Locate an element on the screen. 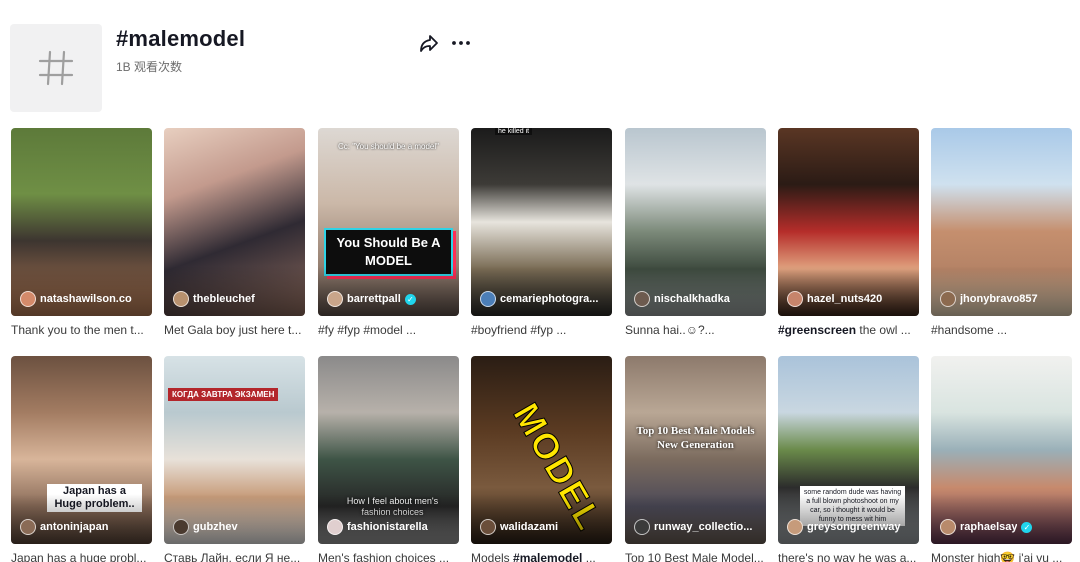 Image resolution: width=1080 pixels, height=562 pixels. creator-info: natashawilson.co is located at coordinates (76, 299).